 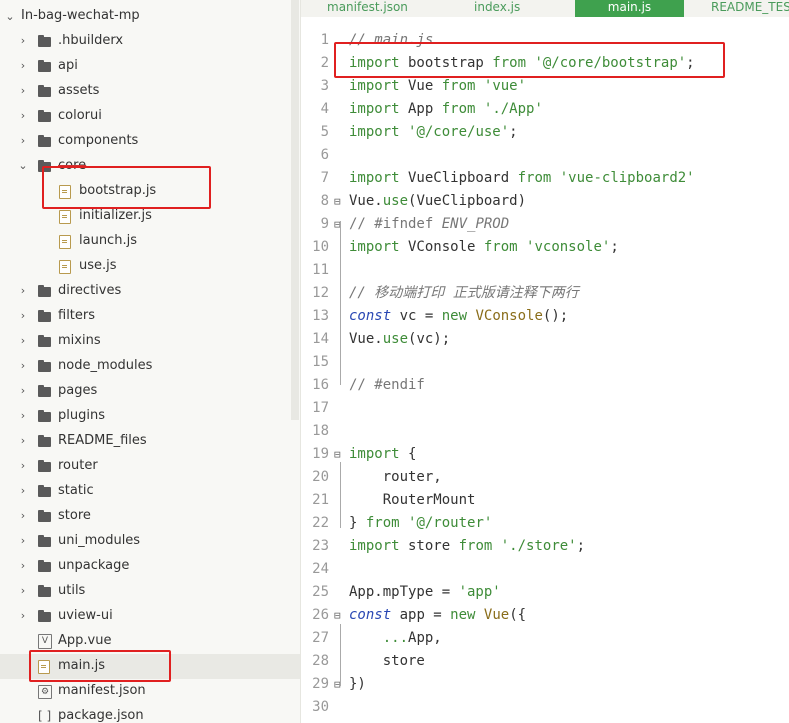 What do you see at coordinates (429, 224) in the screenshot?
I see `code-line: // #ifndef ENV_PROD` at bounding box center [429, 224].